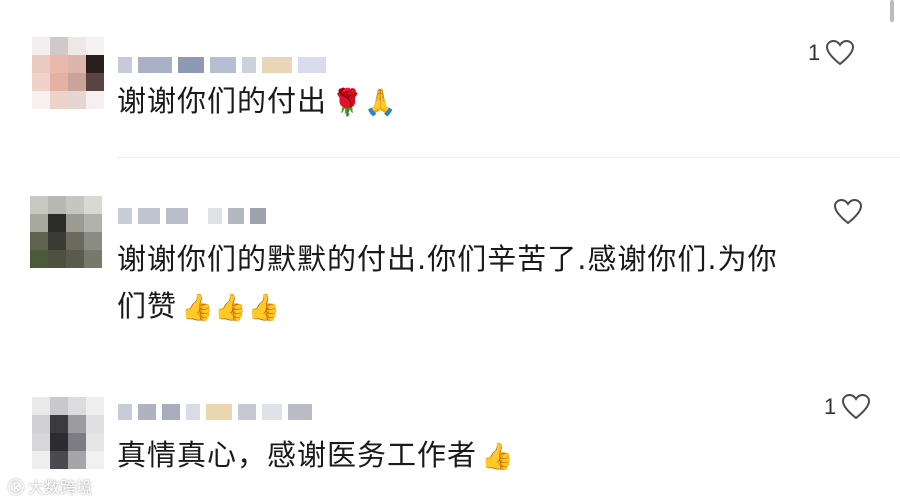 This screenshot has height=501, width=900. I want to click on comment-body-line-1: 谢谢你们的默默的付出.你们辛苦了.感谢你们.为你, so click(447, 259).